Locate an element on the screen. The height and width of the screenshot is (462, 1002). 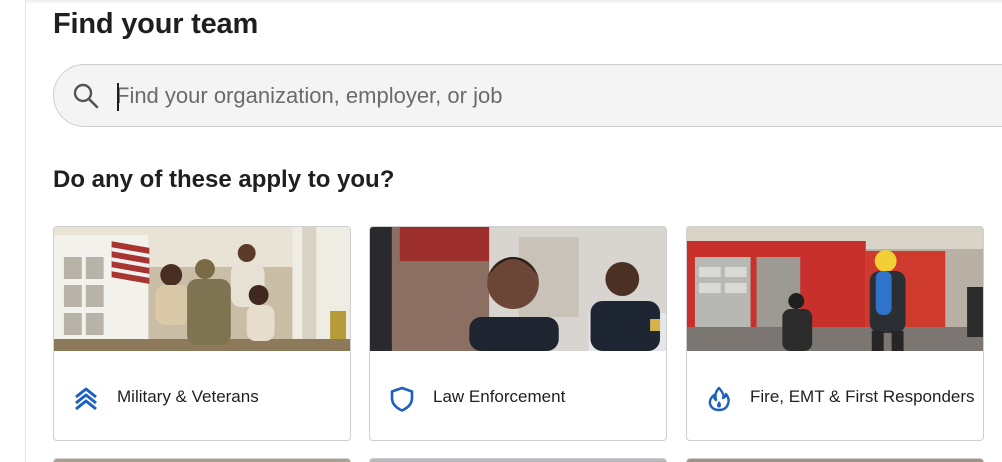
military-family-image is located at coordinates (202, 289).